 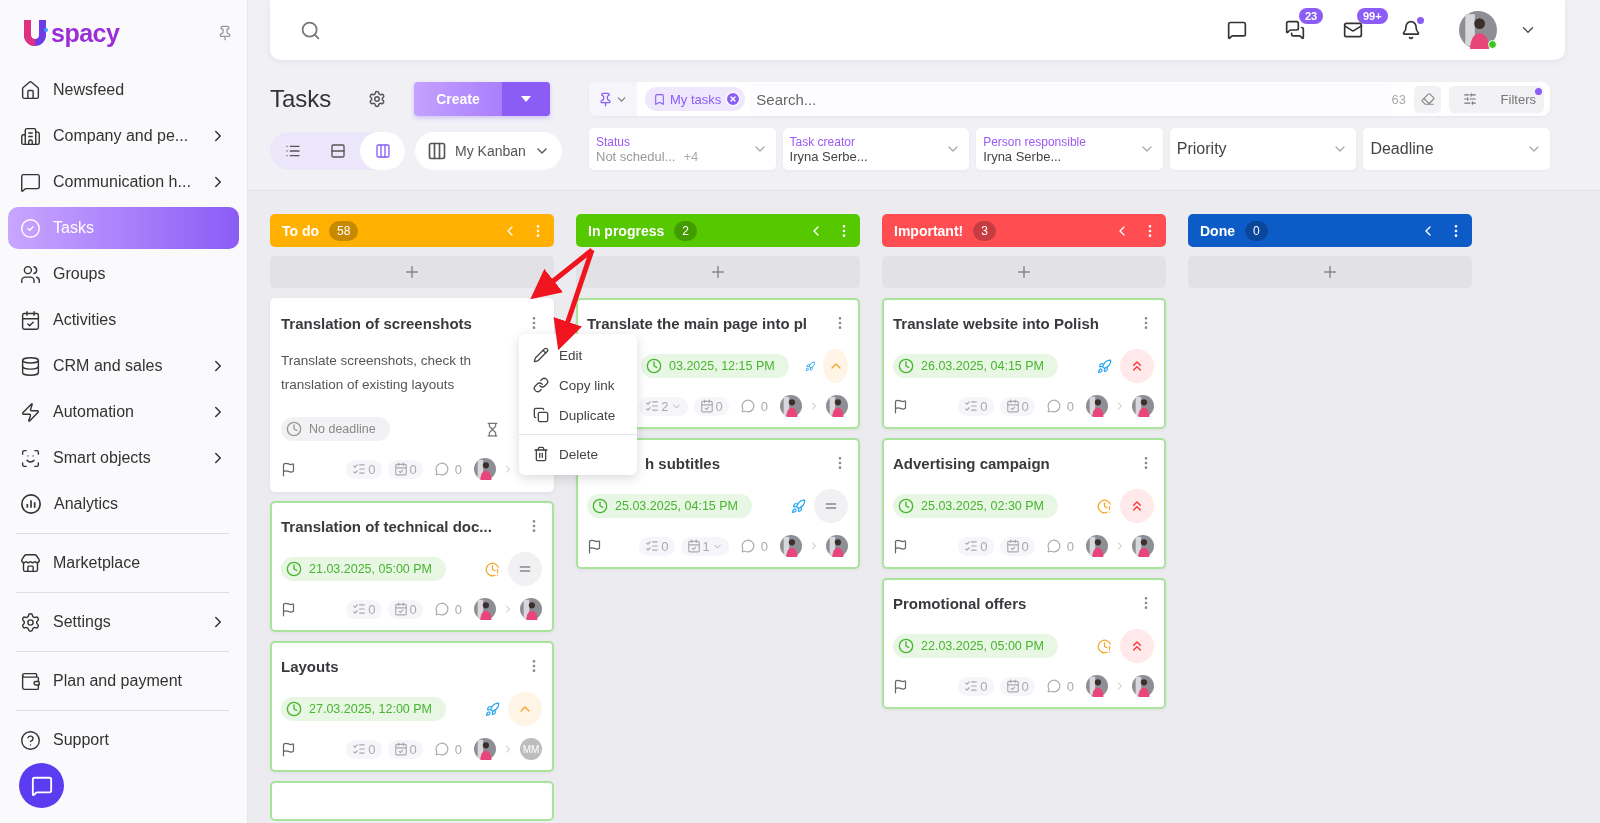 I want to click on count-badge: 99+, so click(x=1372, y=16).